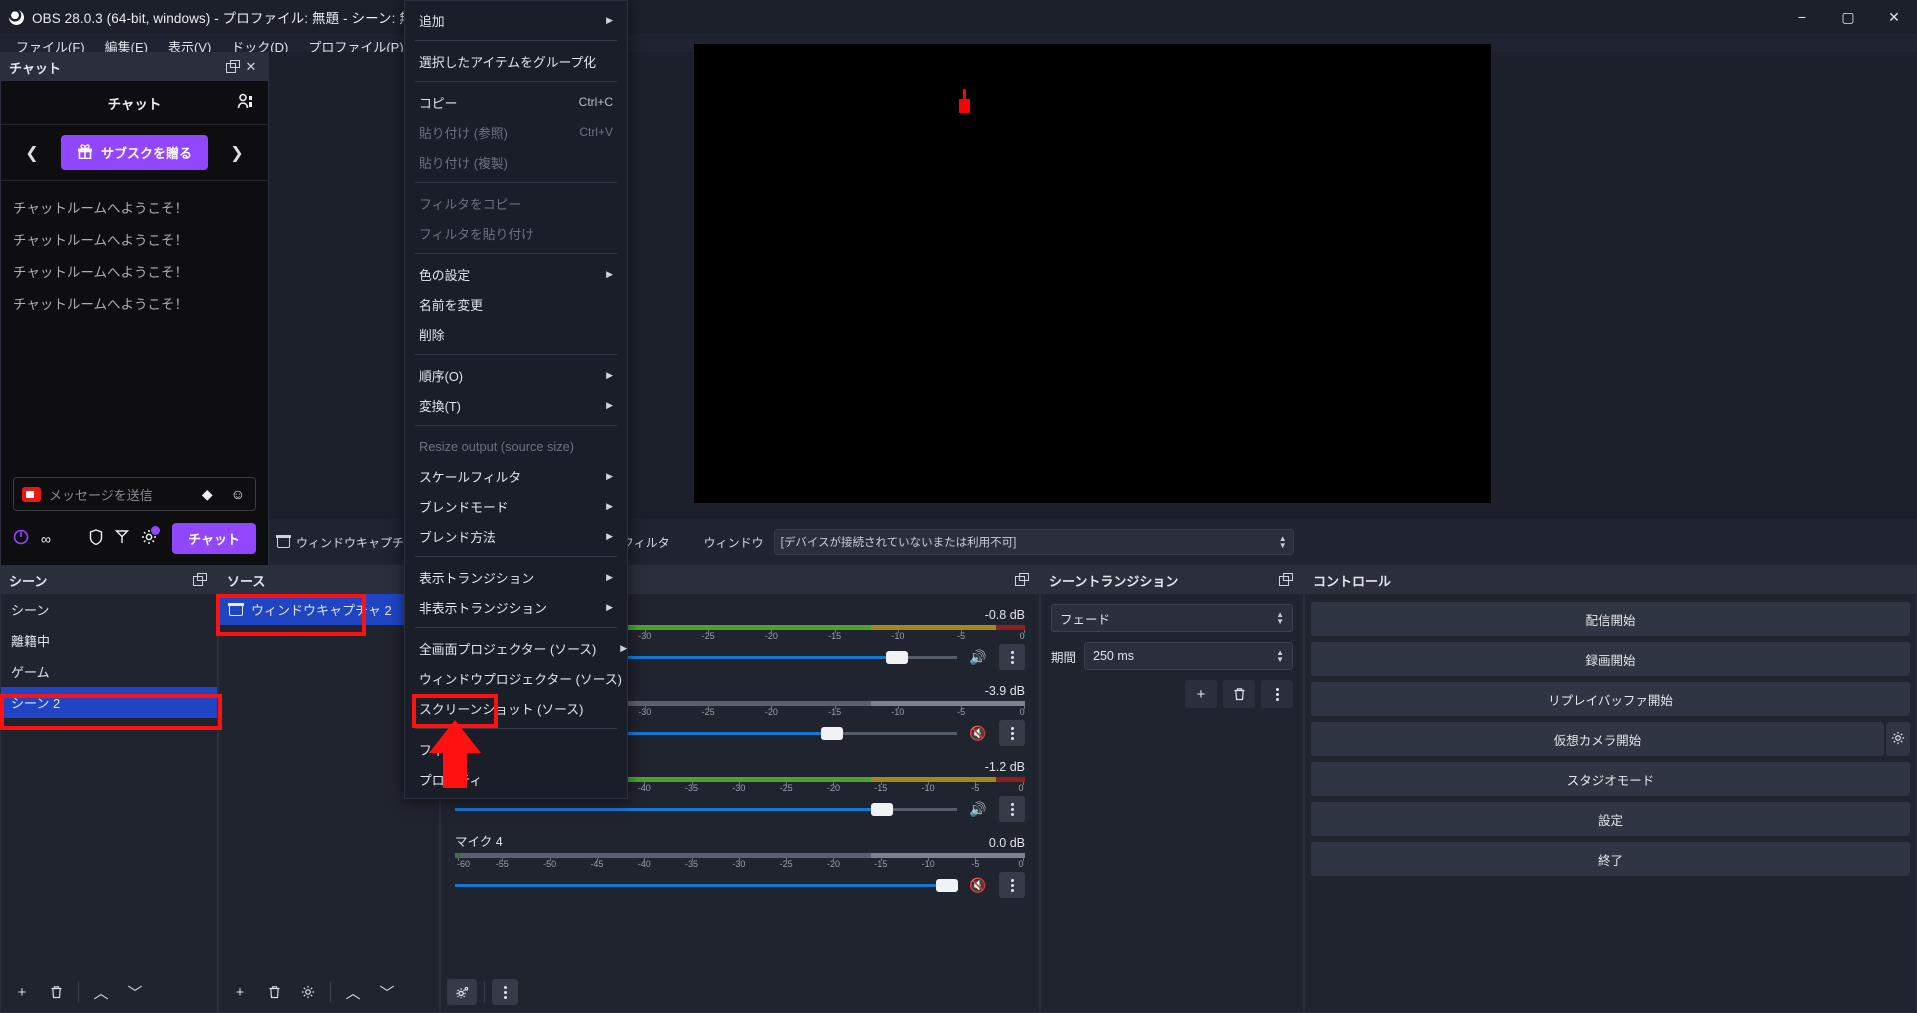  What do you see at coordinates (1276, 655) in the screenshot?
I see `duration-spinner-icon: ▲ ▼` at bounding box center [1276, 655].